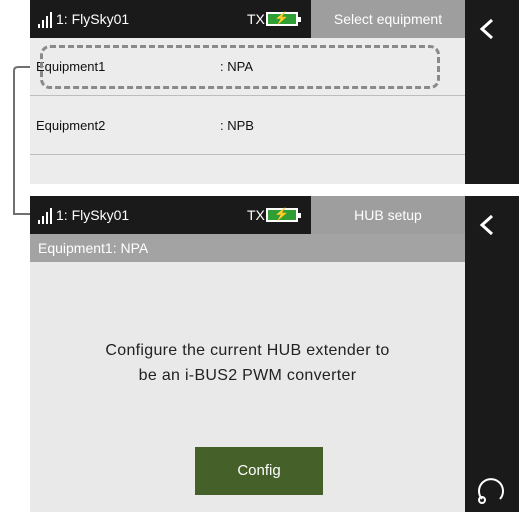  Describe the element at coordinates (388, 19) in the screenshot. I see `page-title: Select equipment` at that location.